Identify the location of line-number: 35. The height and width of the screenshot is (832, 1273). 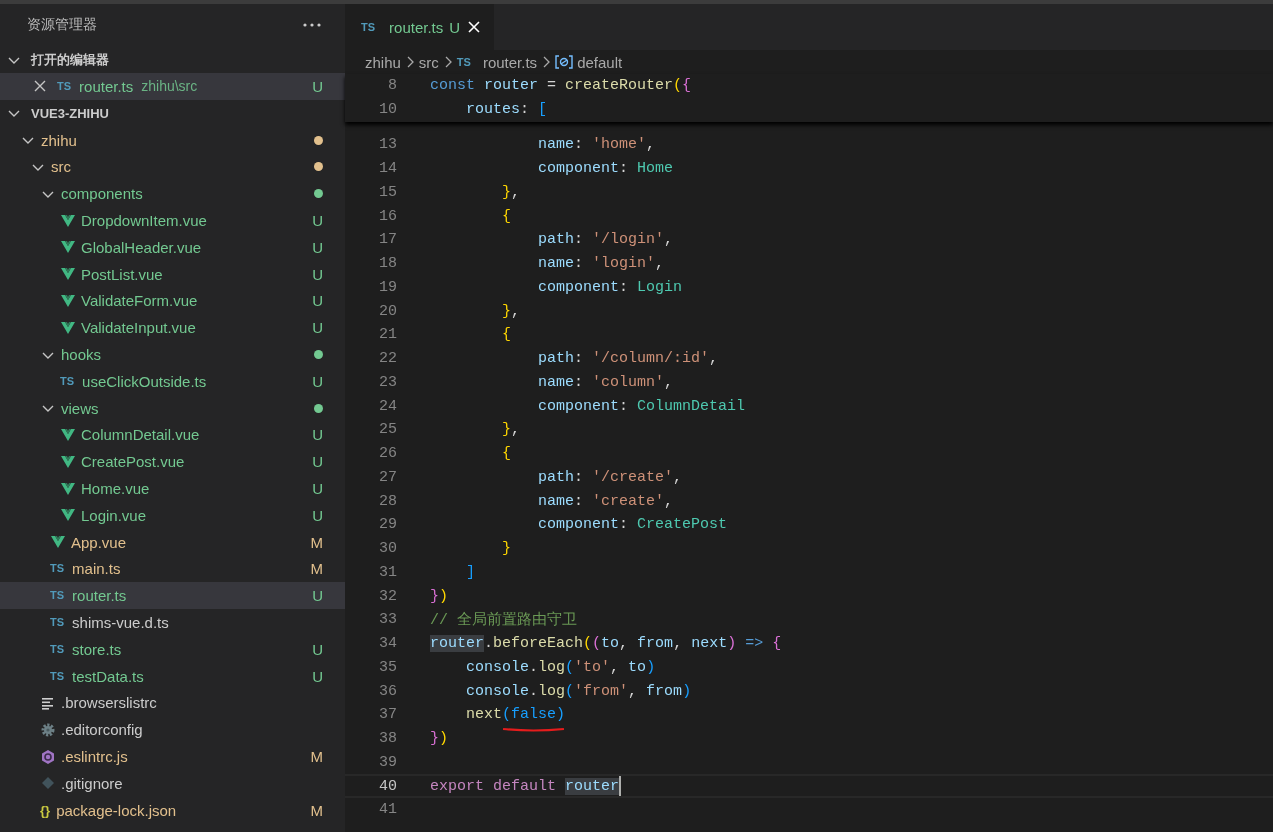
(387, 667).